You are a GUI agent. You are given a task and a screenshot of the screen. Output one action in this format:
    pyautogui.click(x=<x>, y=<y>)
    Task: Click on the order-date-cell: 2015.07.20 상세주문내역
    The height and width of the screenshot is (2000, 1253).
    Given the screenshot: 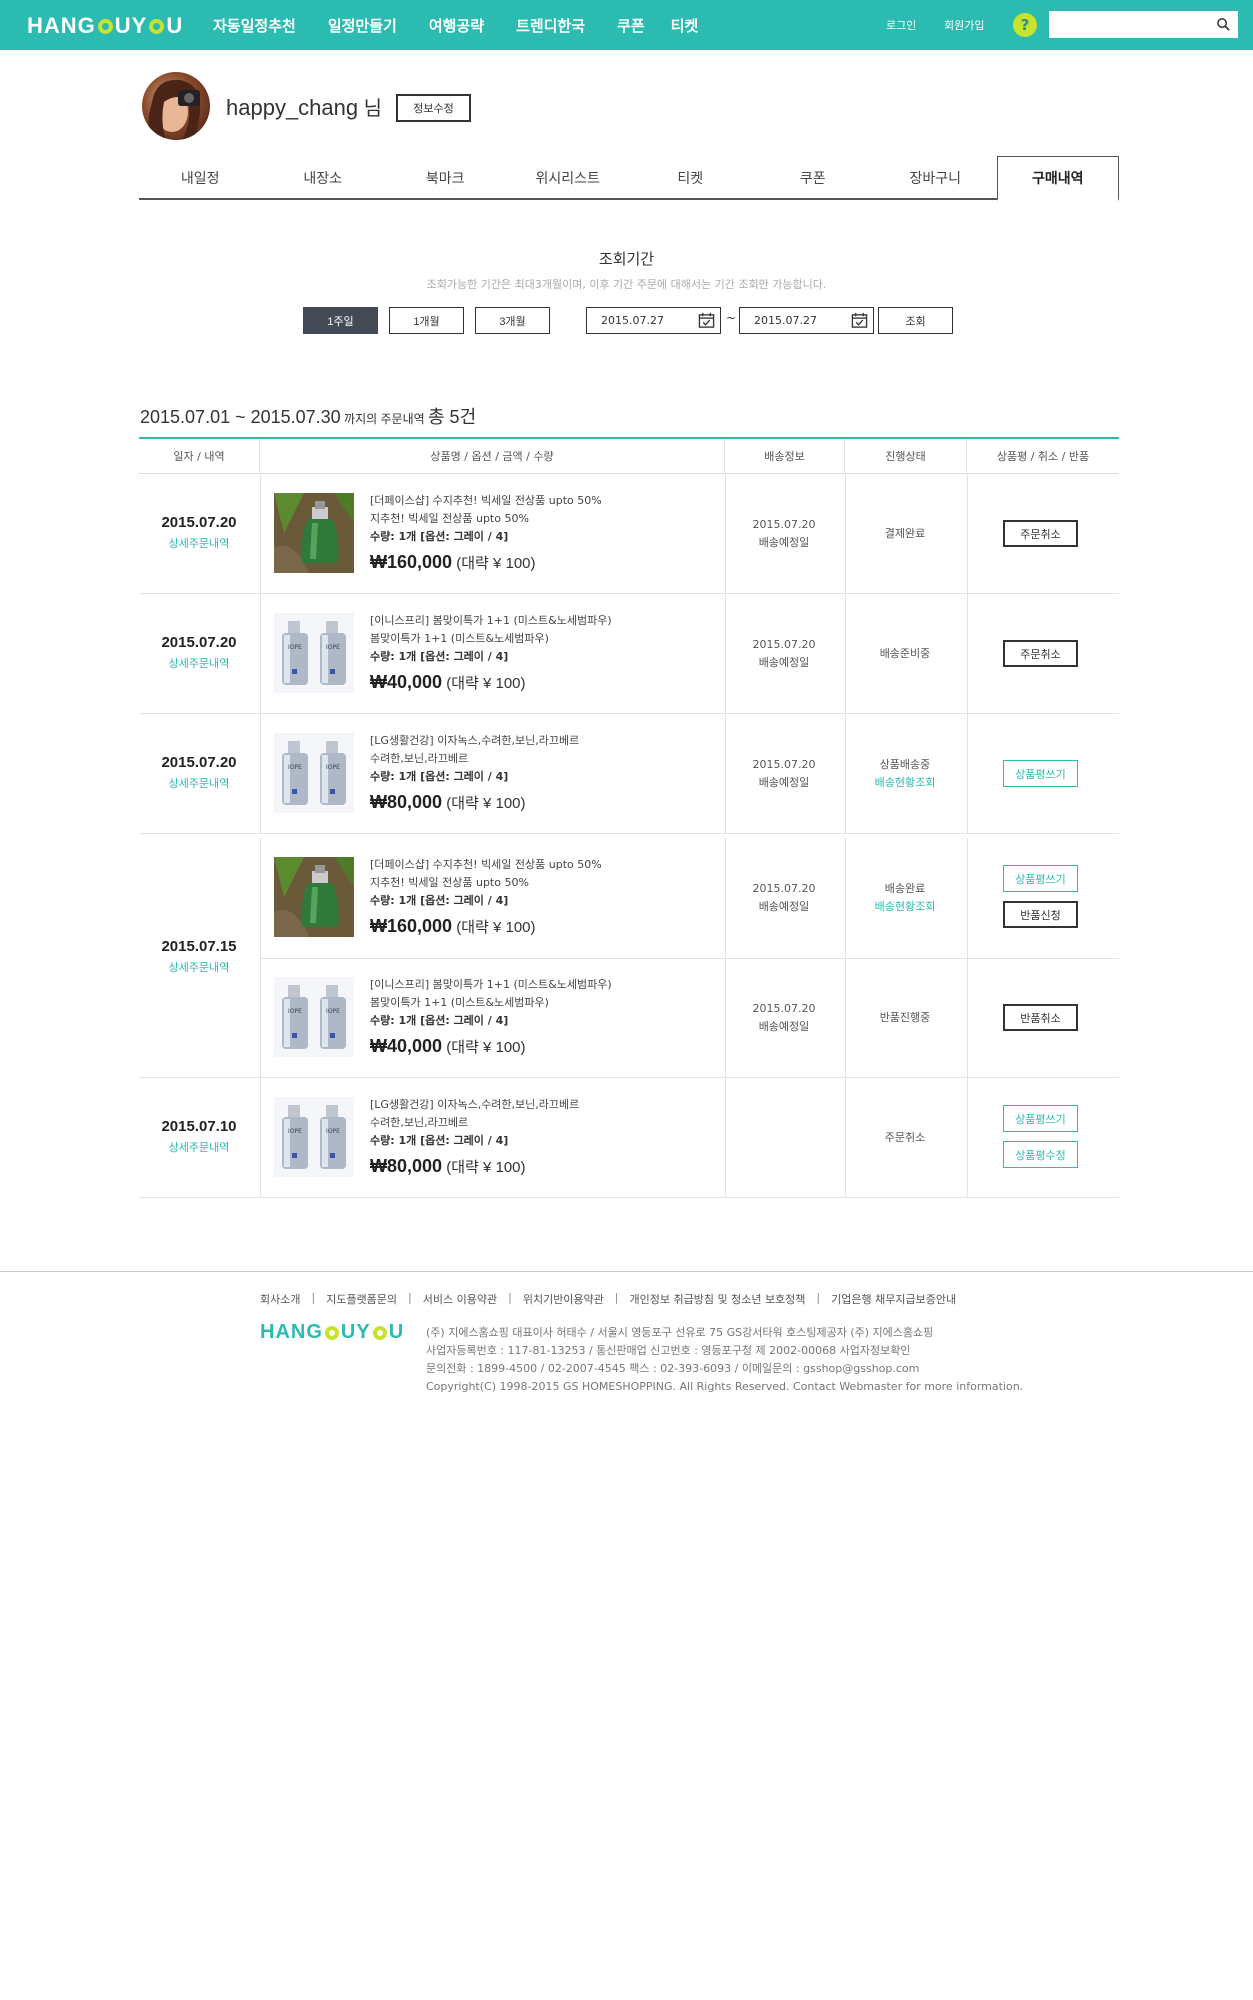 What is the action you would take?
    pyautogui.click(x=199, y=652)
    